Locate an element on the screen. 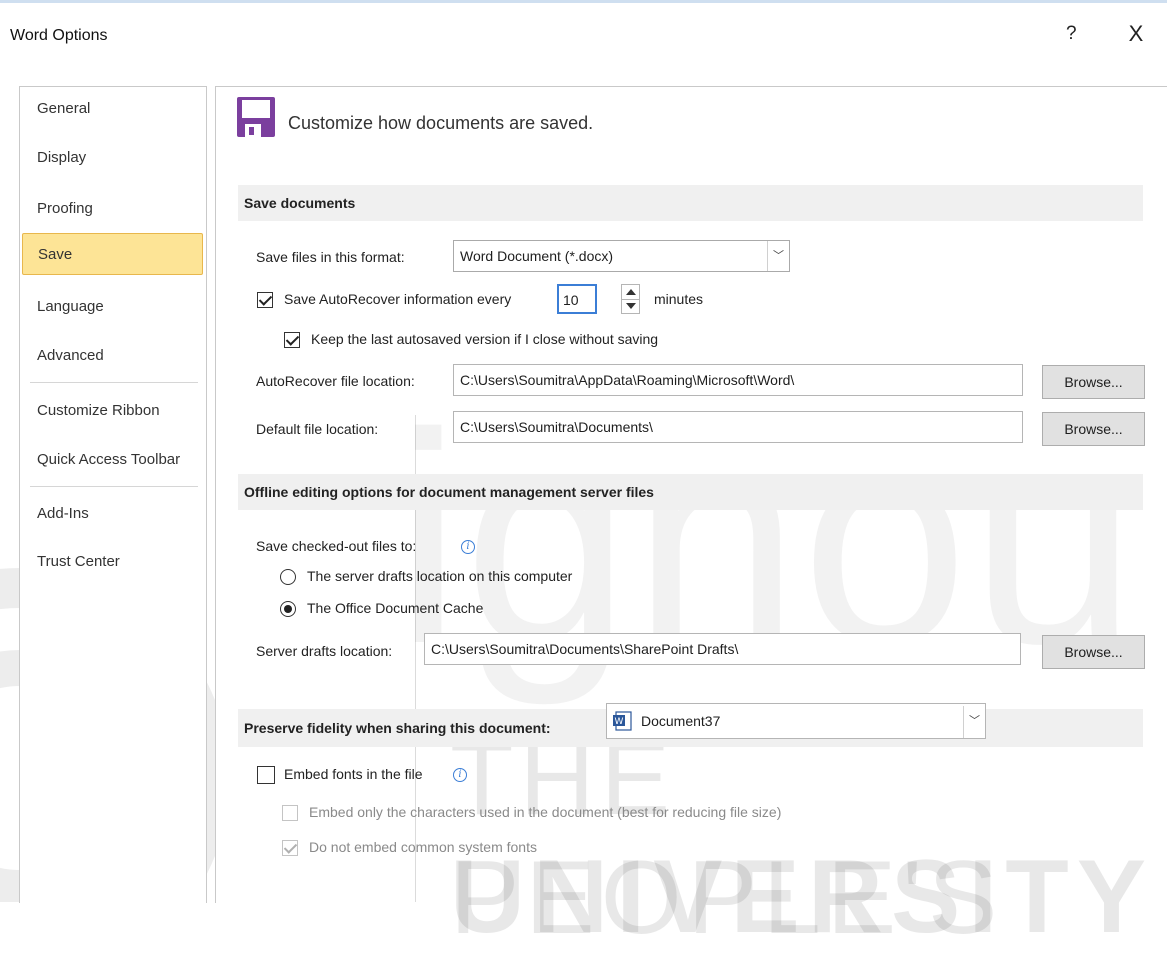  sidebar-item-language: Language is located at coordinates (111, 307).